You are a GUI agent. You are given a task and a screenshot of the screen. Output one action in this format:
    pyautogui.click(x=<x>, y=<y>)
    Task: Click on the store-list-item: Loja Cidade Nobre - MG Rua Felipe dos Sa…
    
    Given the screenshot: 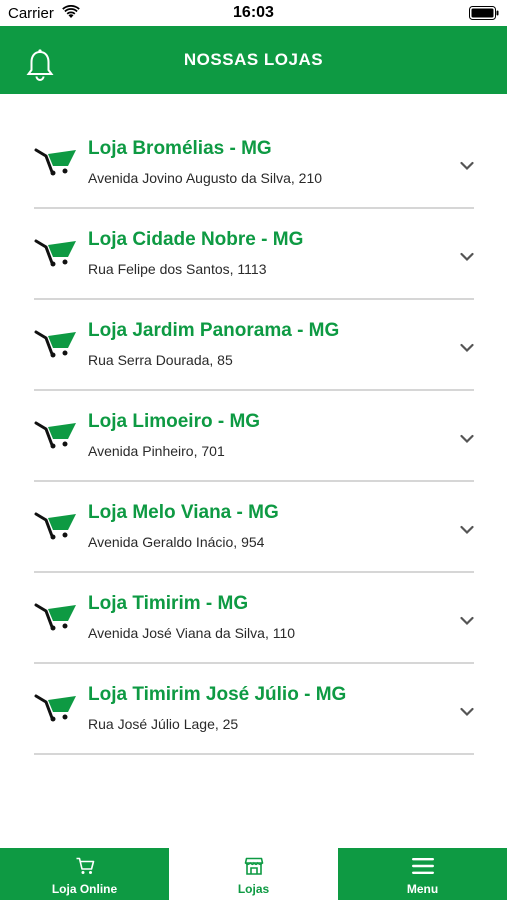 What is the action you would take?
    pyautogui.click(x=254, y=254)
    